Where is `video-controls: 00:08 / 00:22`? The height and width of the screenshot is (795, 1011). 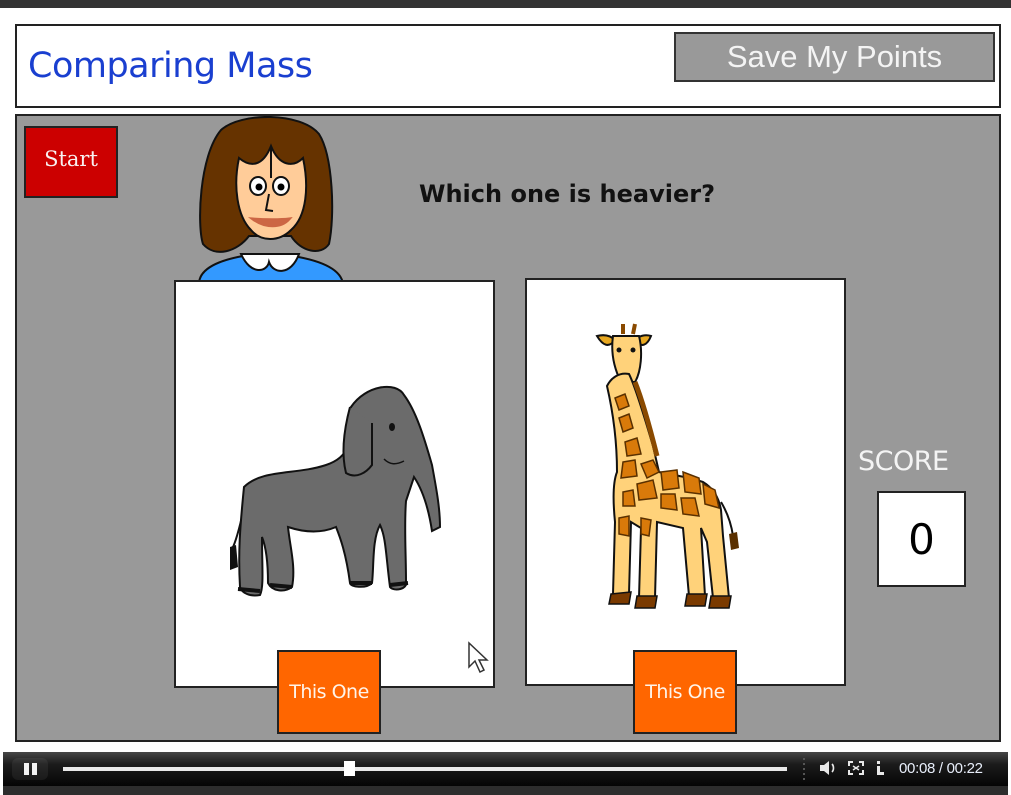 video-controls: 00:08 / 00:22 is located at coordinates (505, 769).